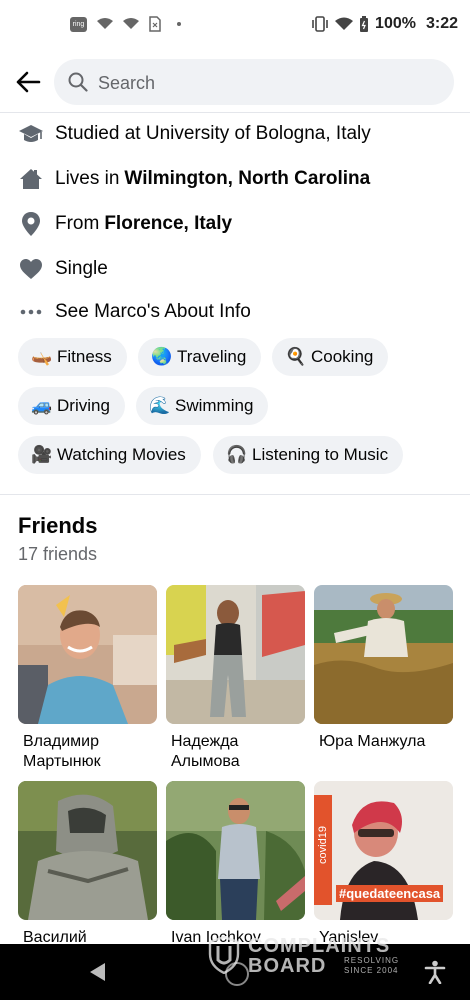 This screenshot has width=470, height=1000. I want to click on nav-back-icon, so click(97, 972).